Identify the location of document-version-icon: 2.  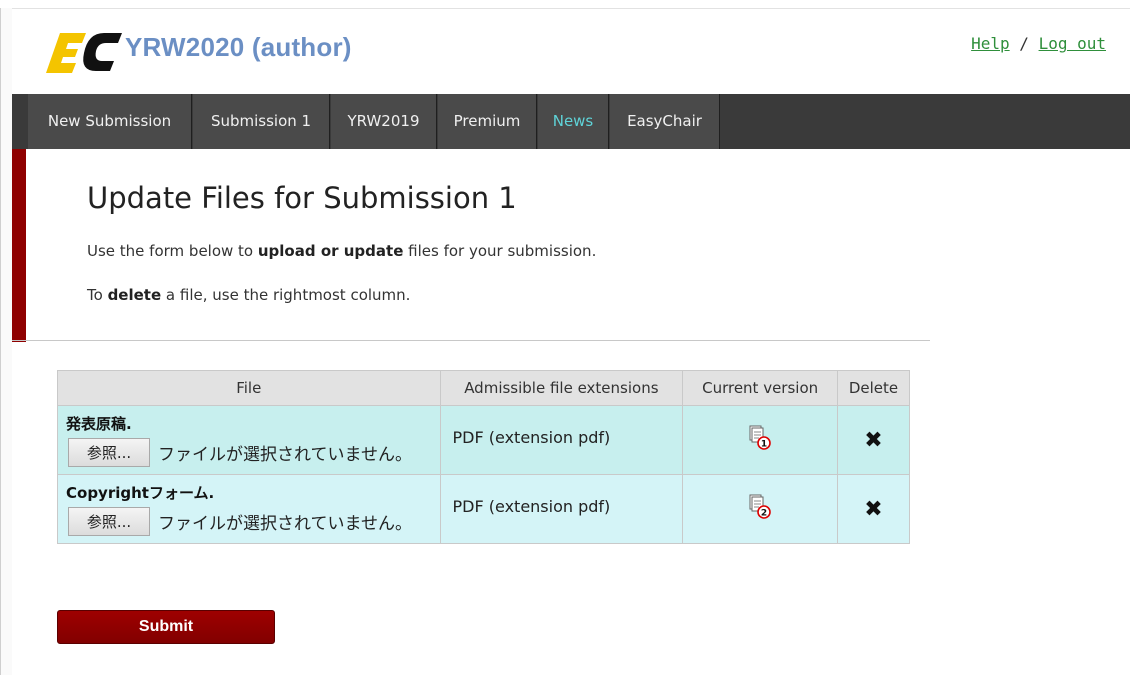
(760, 507).